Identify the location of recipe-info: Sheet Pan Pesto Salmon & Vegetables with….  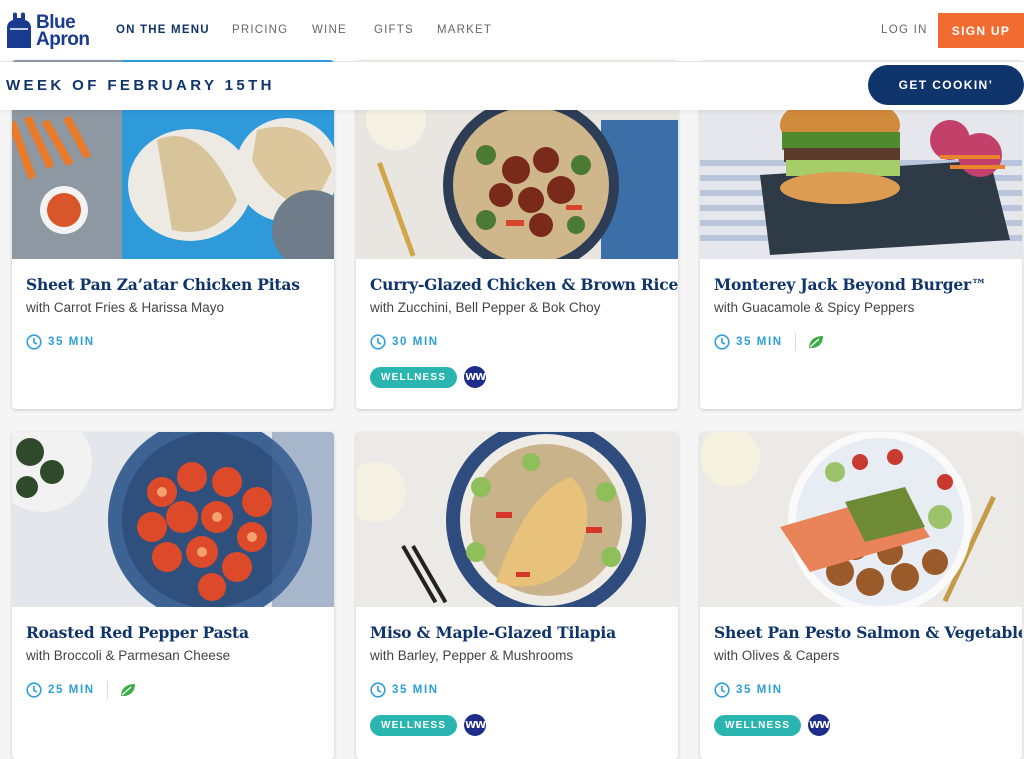
(861, 683).